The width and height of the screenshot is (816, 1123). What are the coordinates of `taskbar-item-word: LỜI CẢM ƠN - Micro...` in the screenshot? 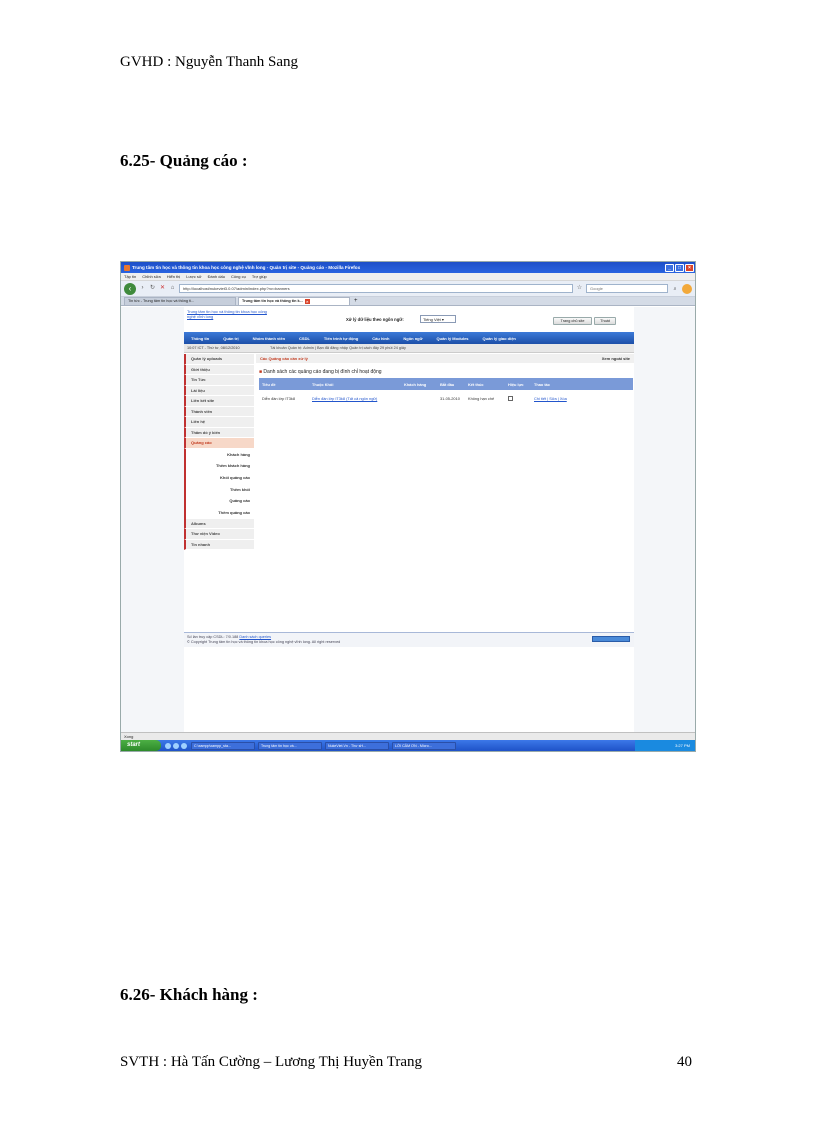 It's located at (424, 745).